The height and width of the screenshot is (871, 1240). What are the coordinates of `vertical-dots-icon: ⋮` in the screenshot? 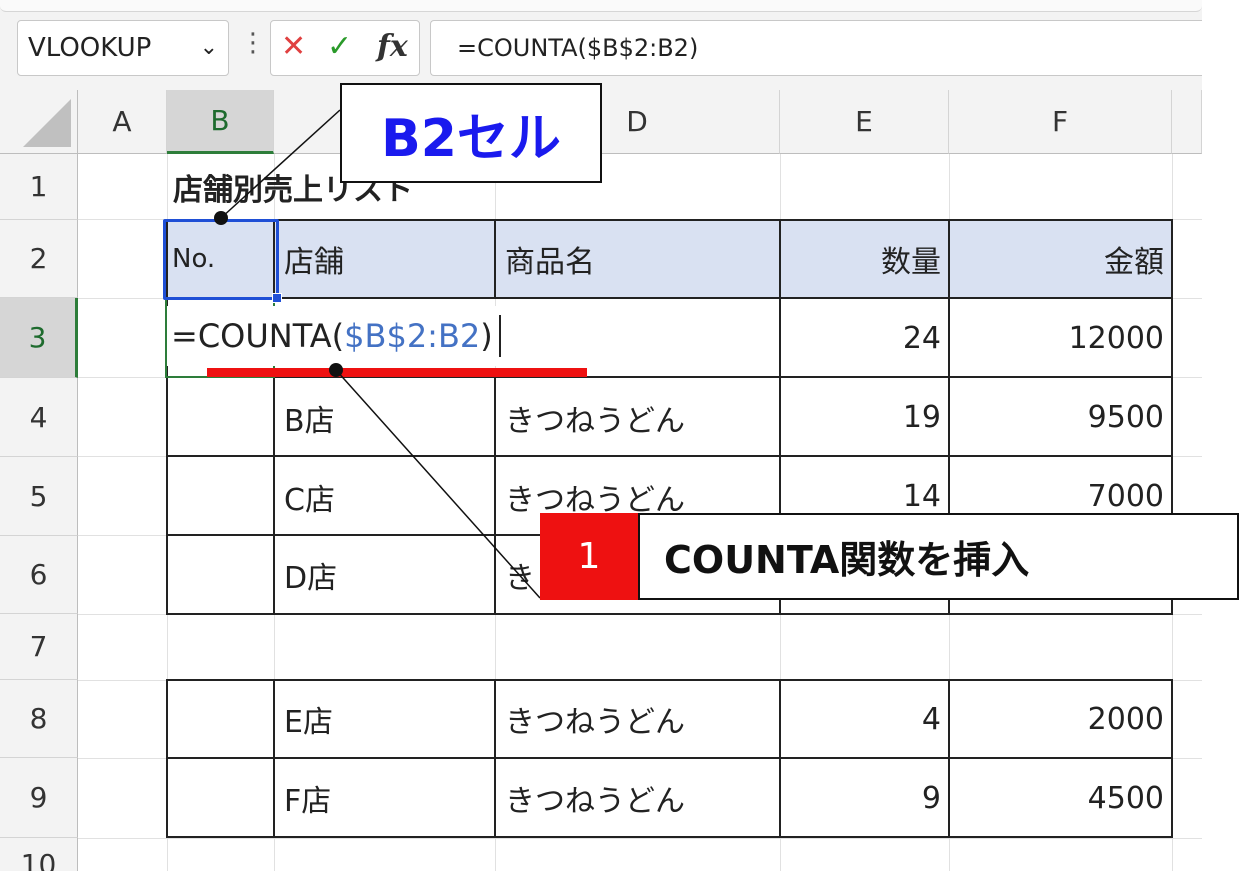 It's located at (253, 43).